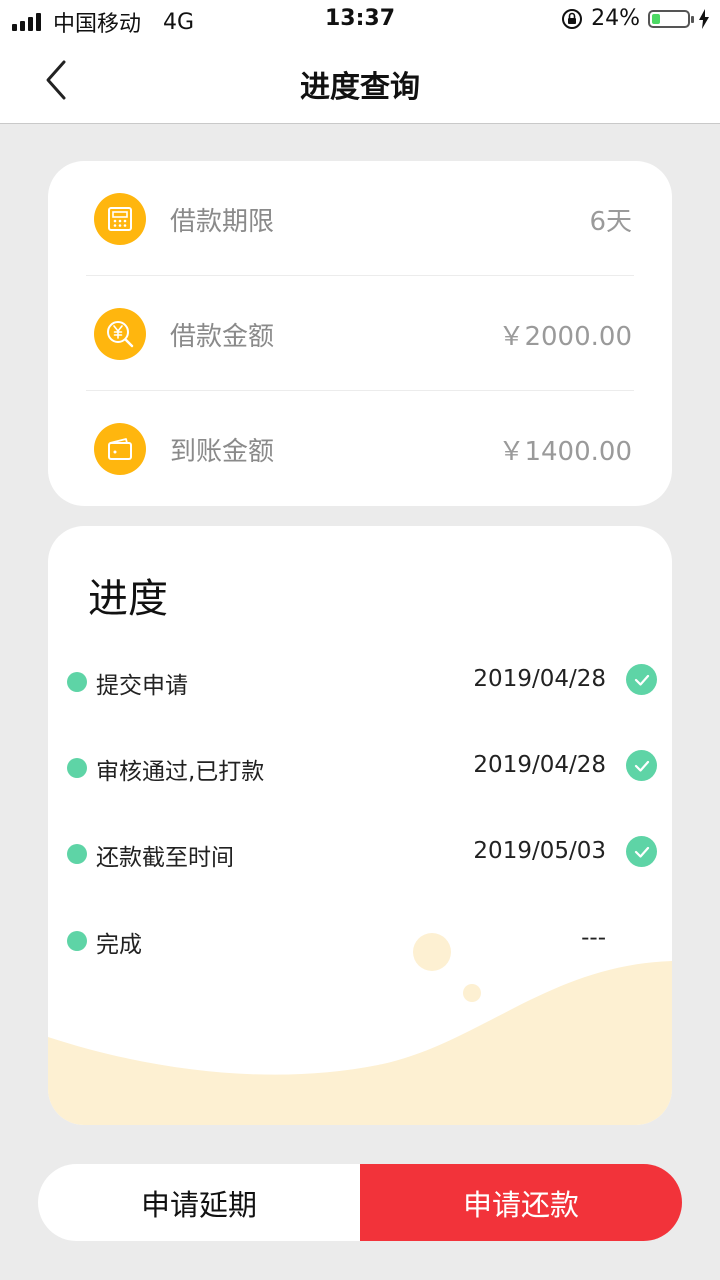 Image resolution: width=720 pixels, height=1280 pixels. Describe the element at coordinates (360, 854) in the screenshot. I see `progress-step-due: 还款截至时间 2019/05/03` at that location.